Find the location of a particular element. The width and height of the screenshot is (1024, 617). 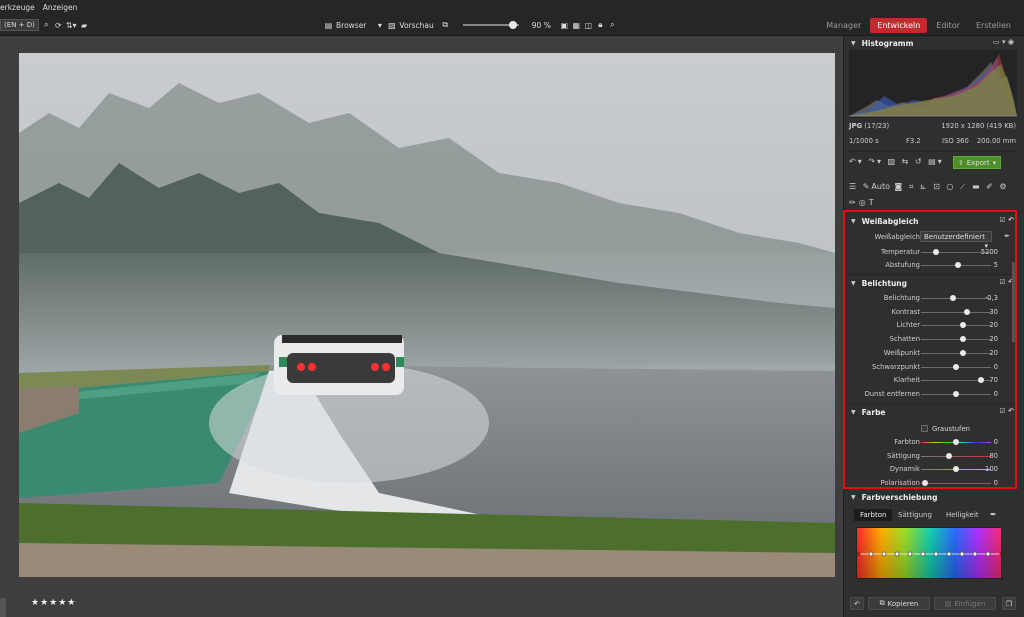

exposure-header: ▼ Belichtung ☑ ↶ is located at coordinates (932, 283).